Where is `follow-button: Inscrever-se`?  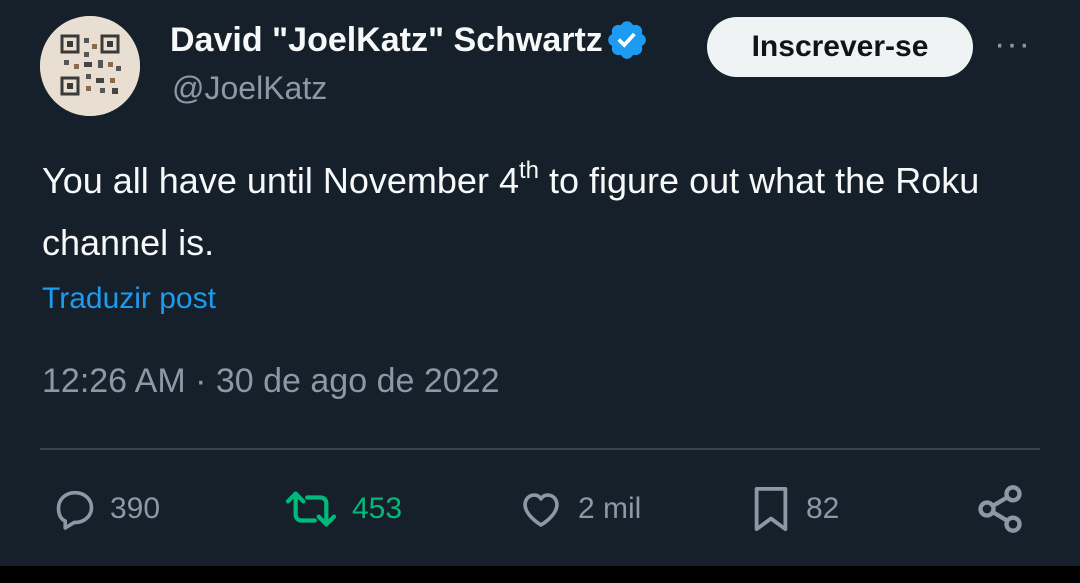
follow-button: Inscrever-se is located at coordinates (840, 47).